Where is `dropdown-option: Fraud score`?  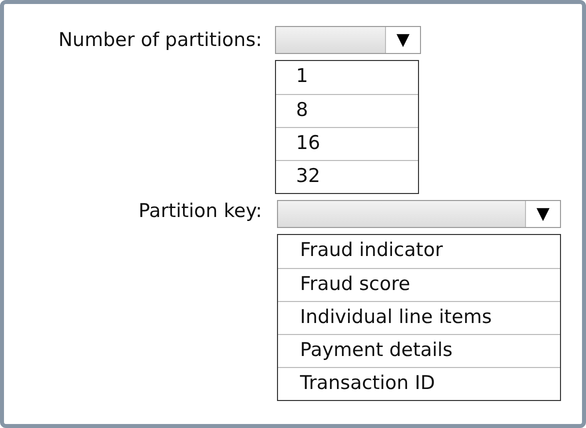 dropdown-option: Fraud score is located at coordinates (419, 284).